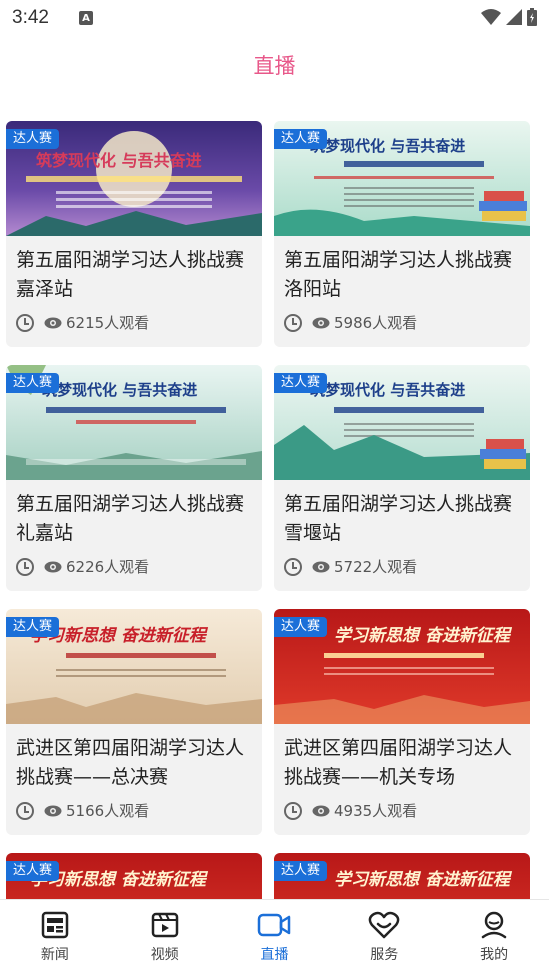  Describe the element at coordinates (376, 323) in the screenshot. I see `view-count: 5986人观看` at that location.